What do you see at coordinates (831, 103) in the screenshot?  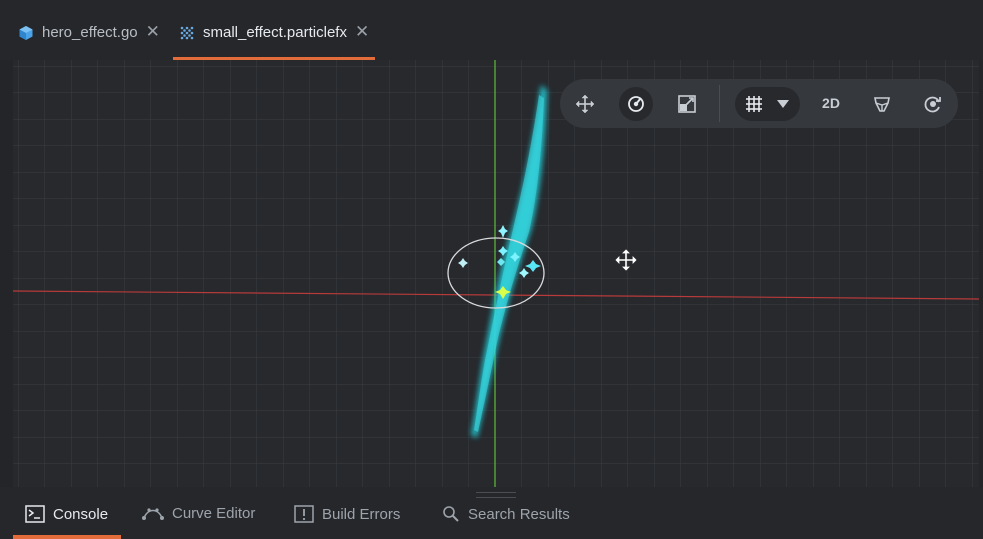 I see `2d-mode-toggle: 2D` at bounding box center [831, 103].